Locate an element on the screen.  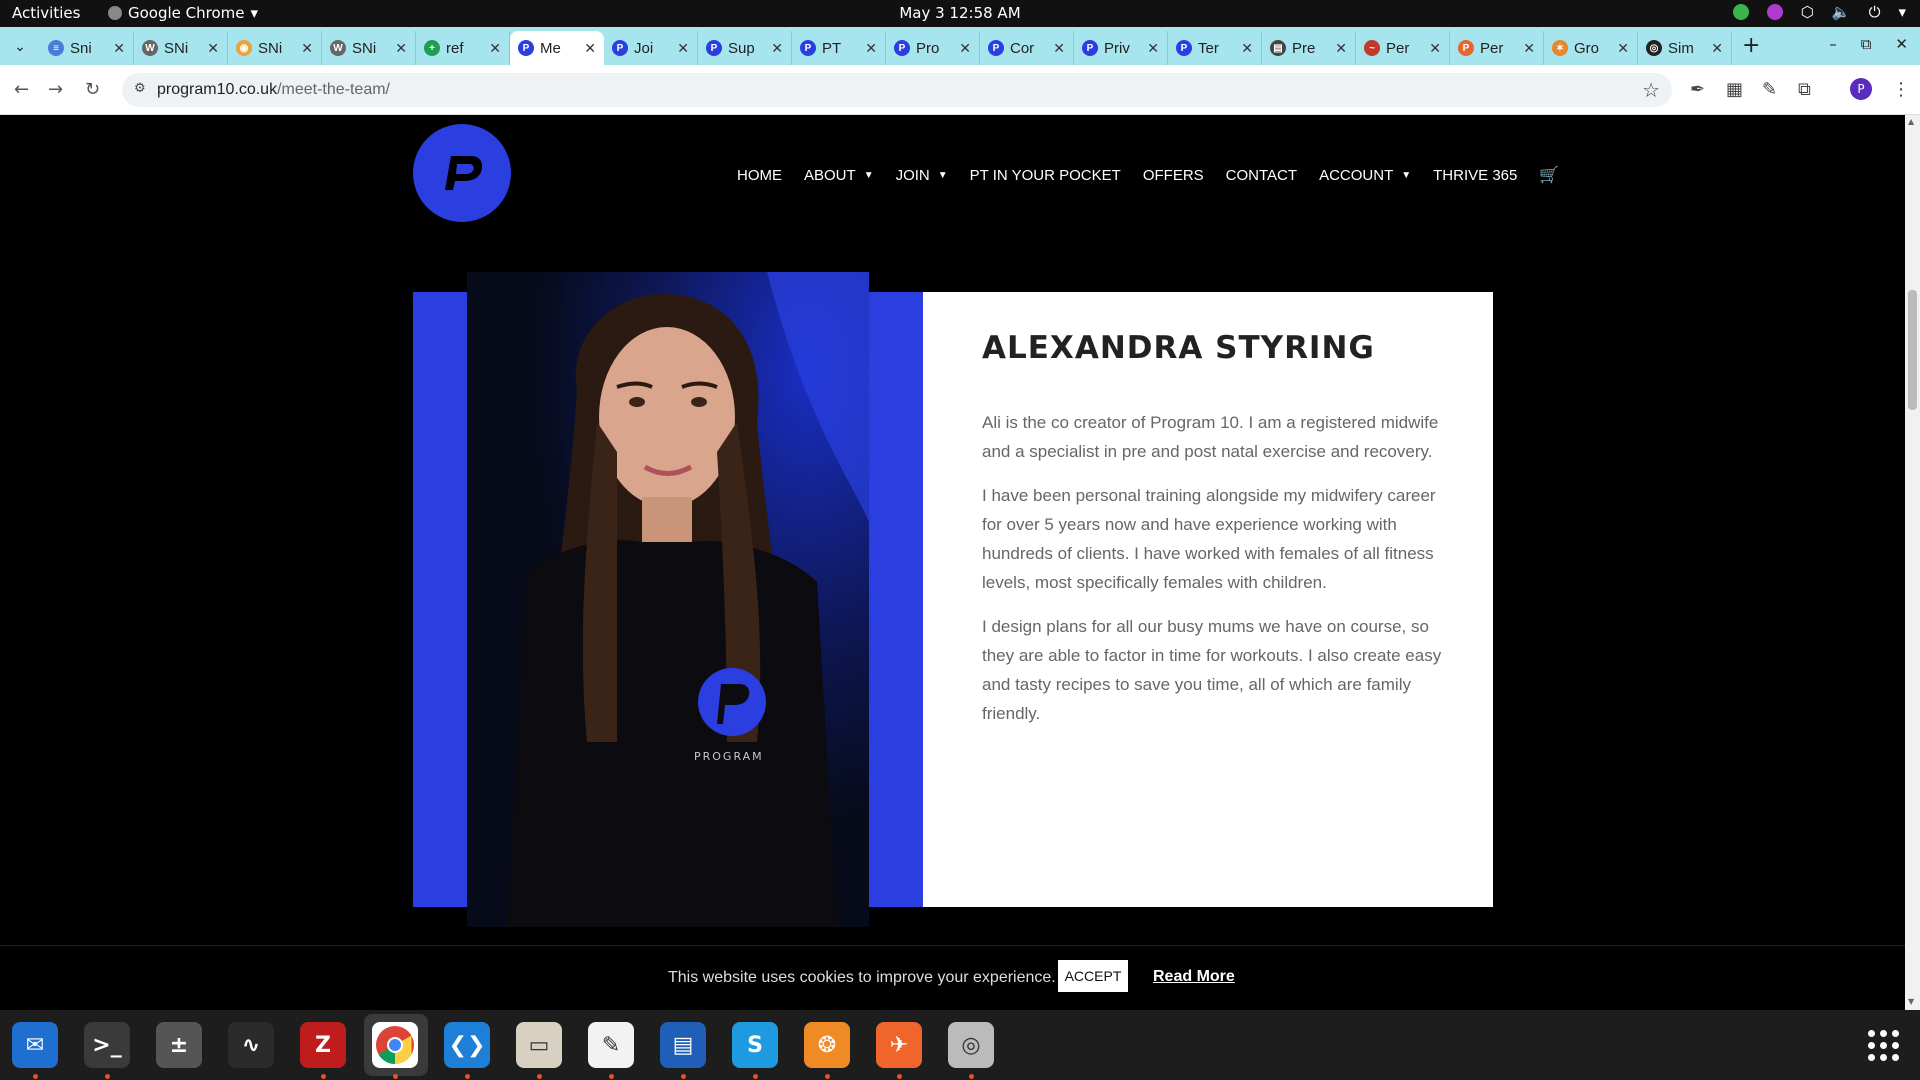
browser-tab: P PT ✕ is located at coordinates (839, 48).